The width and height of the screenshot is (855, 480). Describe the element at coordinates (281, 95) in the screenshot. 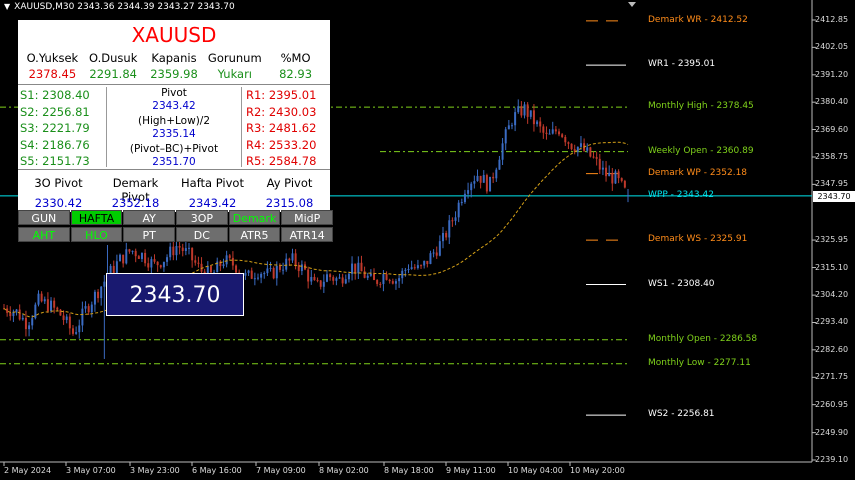

I see `resistance-item: R1: 2395.01` at that location.